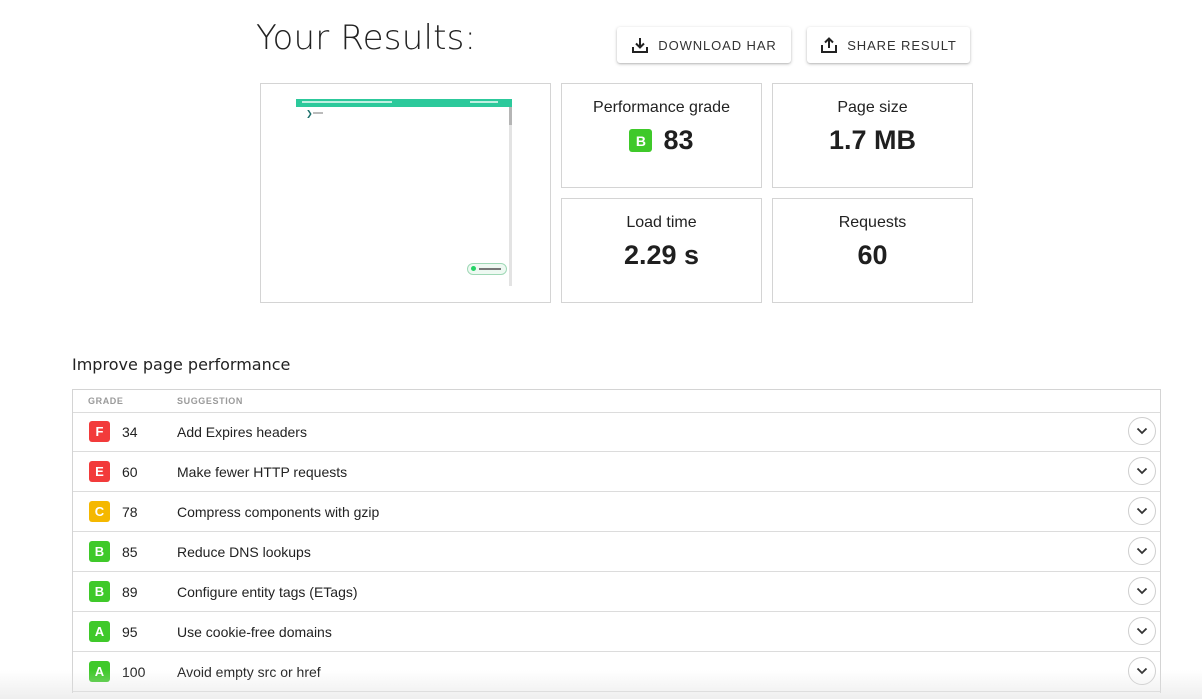 Image resolution: width=1202 pixels, height=699 pixels. I want to click on preview-logo-text, so click(318, 113).